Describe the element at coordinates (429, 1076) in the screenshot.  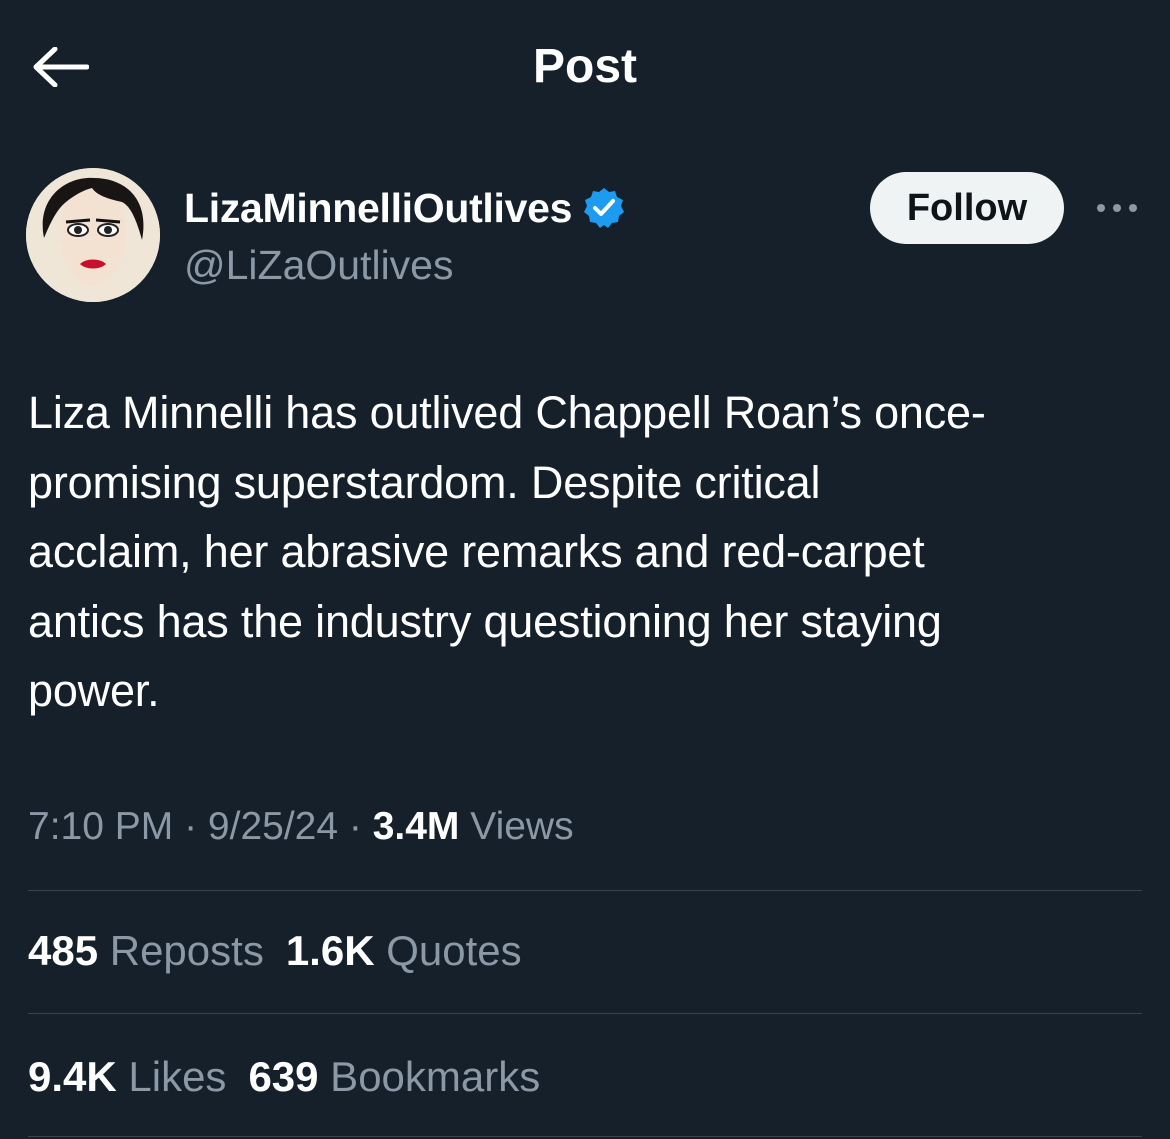
I see `bookmarks-label: Bookmarks` at that location.